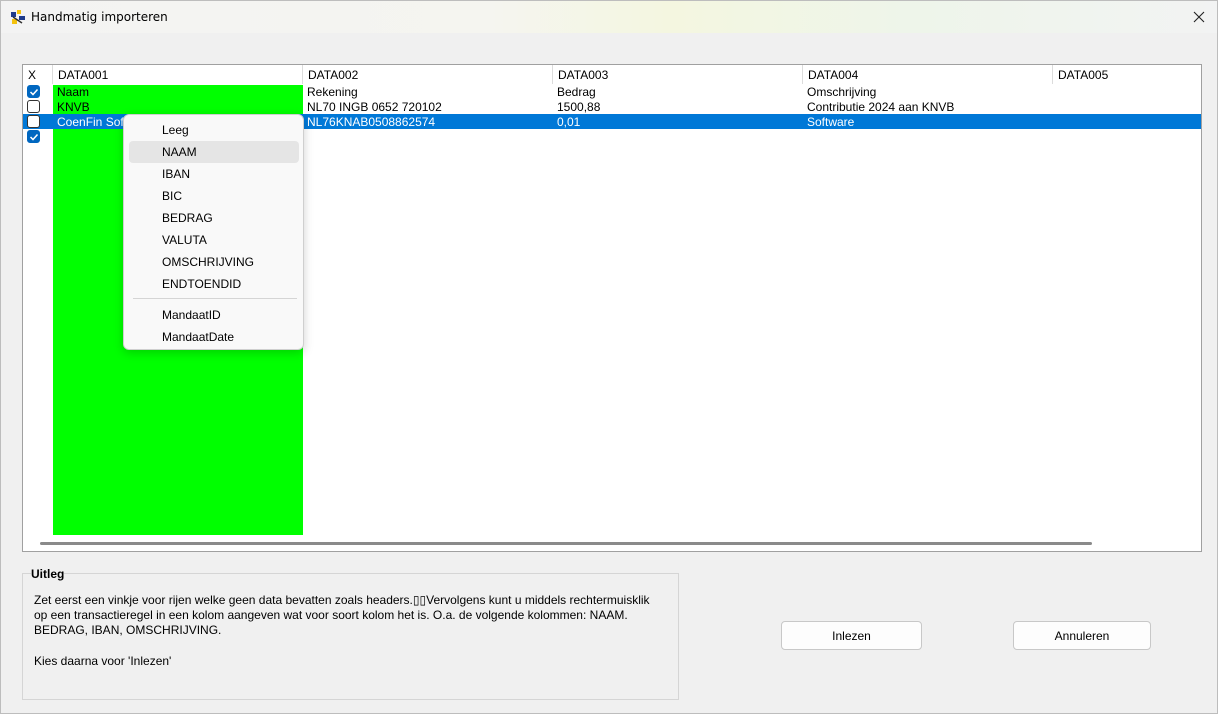 This screenshot has height=714, width=1218. I want to click on menu-separator, so click(215, 298).